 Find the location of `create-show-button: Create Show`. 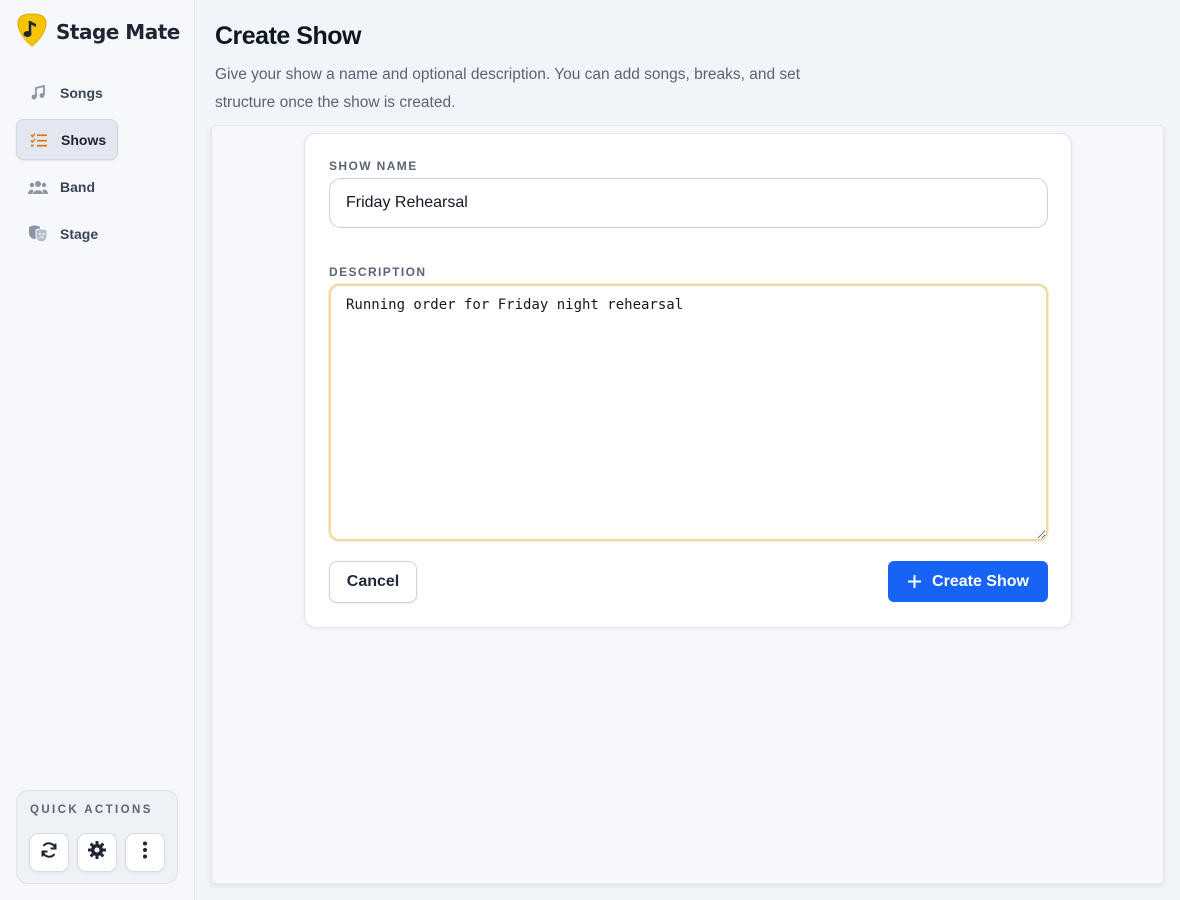

create-show-button: Create Show is located at coordinates (968, 581).